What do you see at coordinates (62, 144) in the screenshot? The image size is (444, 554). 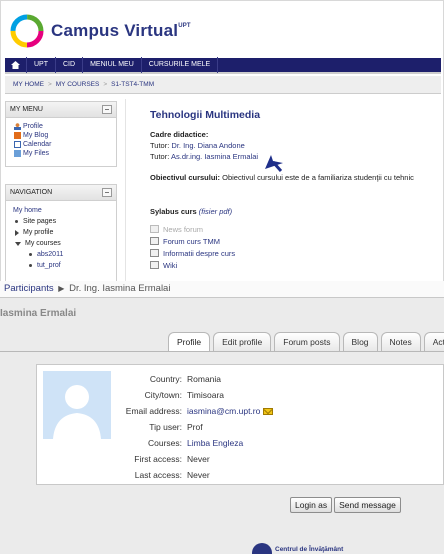 I see `menu-item-calendar: Calendar` at bounding box center [62, 144].